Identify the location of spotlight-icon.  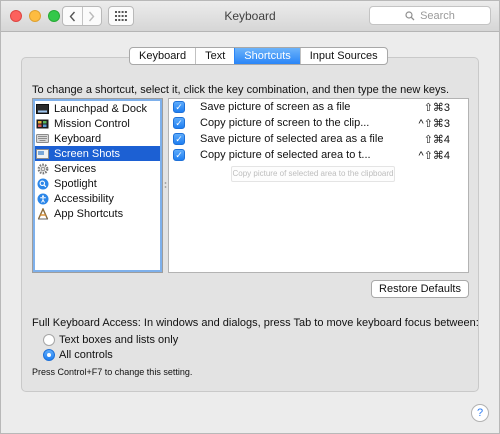
(42, 183).